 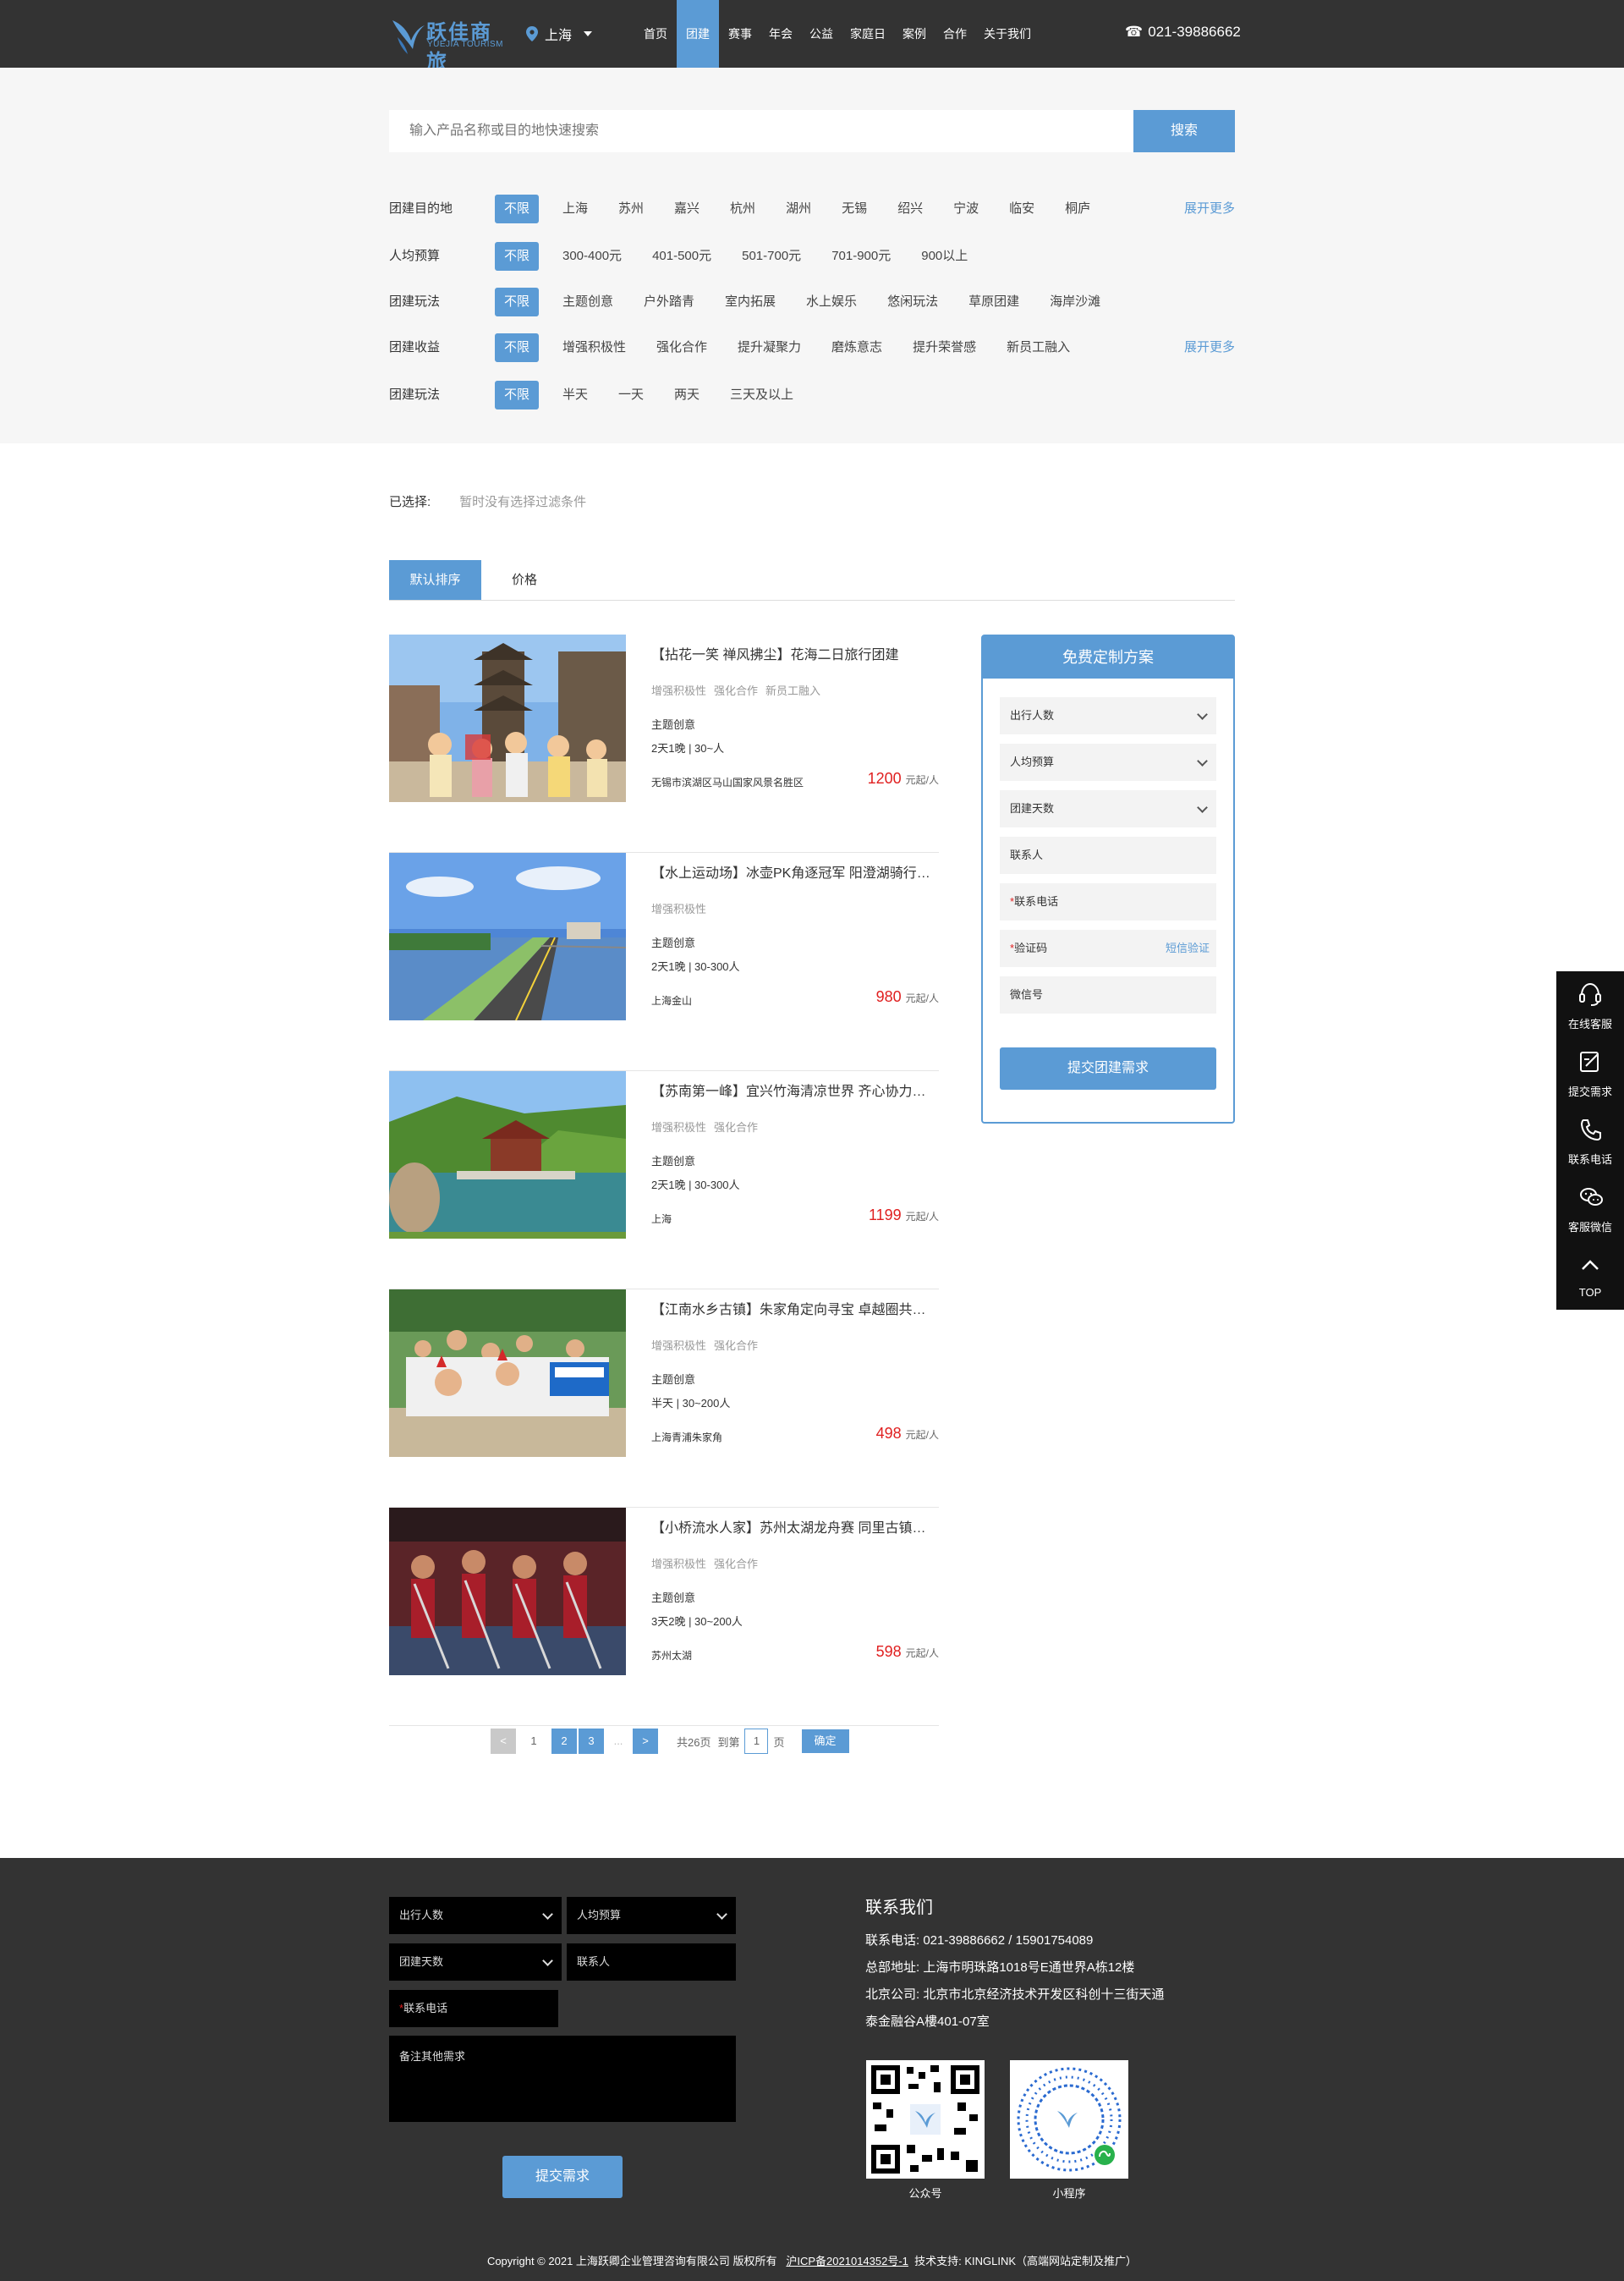 I want to click on filter-option: 无锡, so click(x=855, y=209).